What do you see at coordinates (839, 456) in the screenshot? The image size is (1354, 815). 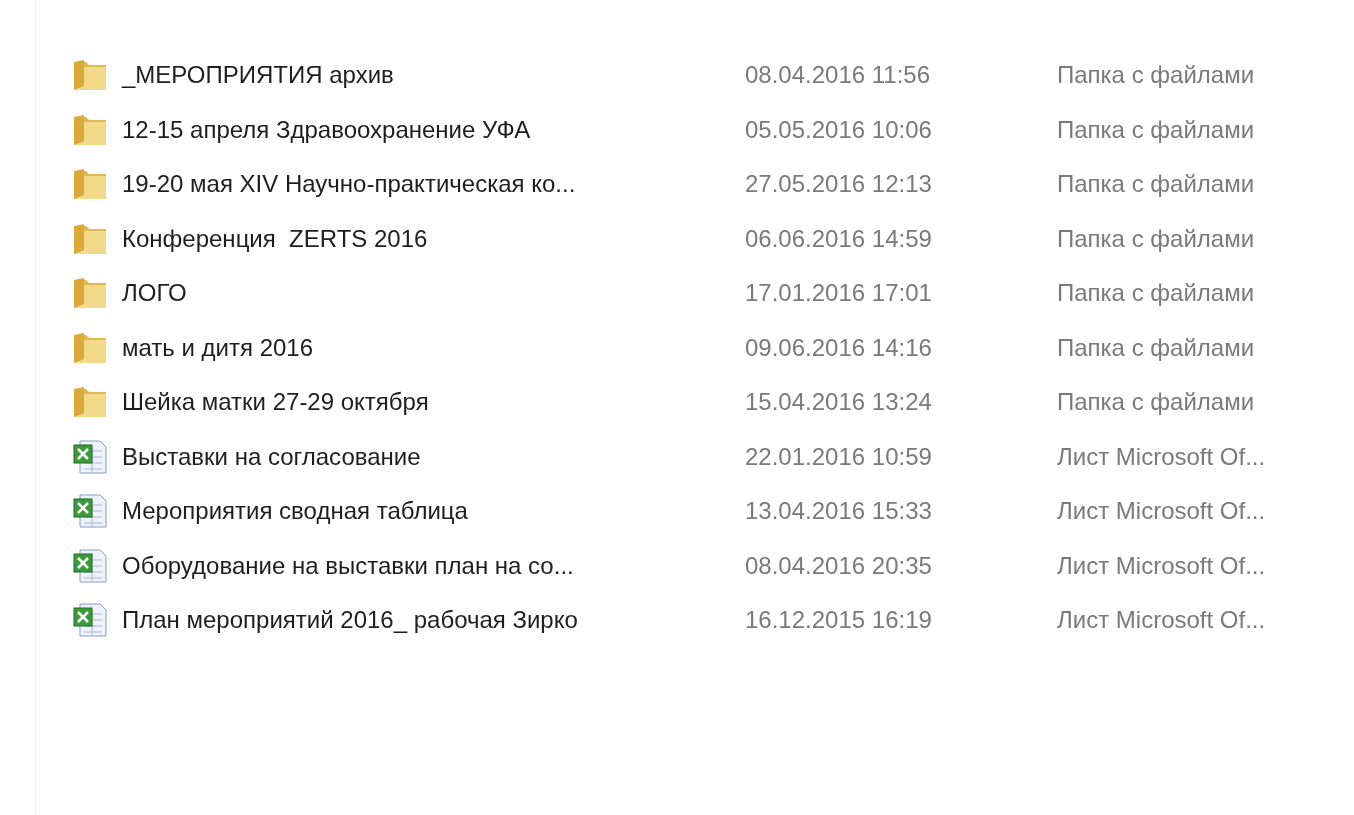 I see `date-modified: 22.01.2016 10:59` at bounding box center [839, 456].